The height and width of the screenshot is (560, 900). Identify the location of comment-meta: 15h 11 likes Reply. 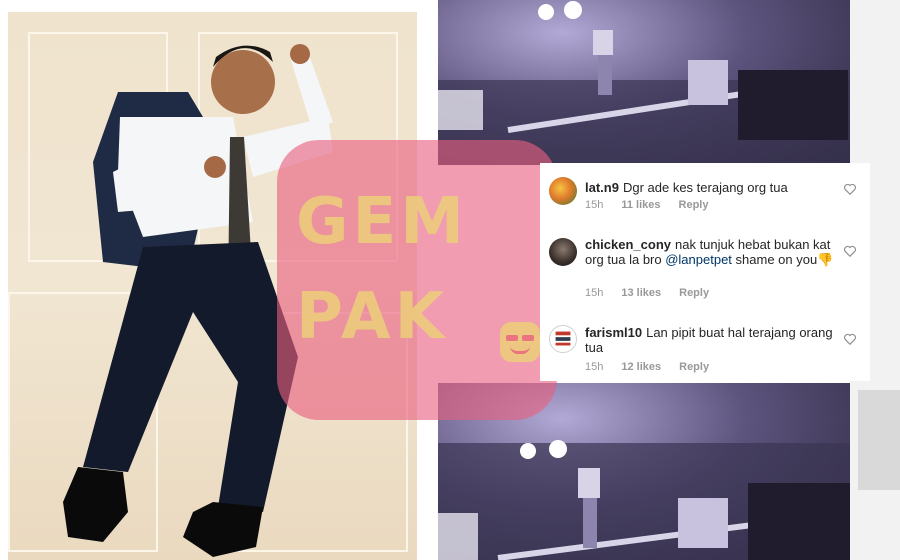
(655, 205).